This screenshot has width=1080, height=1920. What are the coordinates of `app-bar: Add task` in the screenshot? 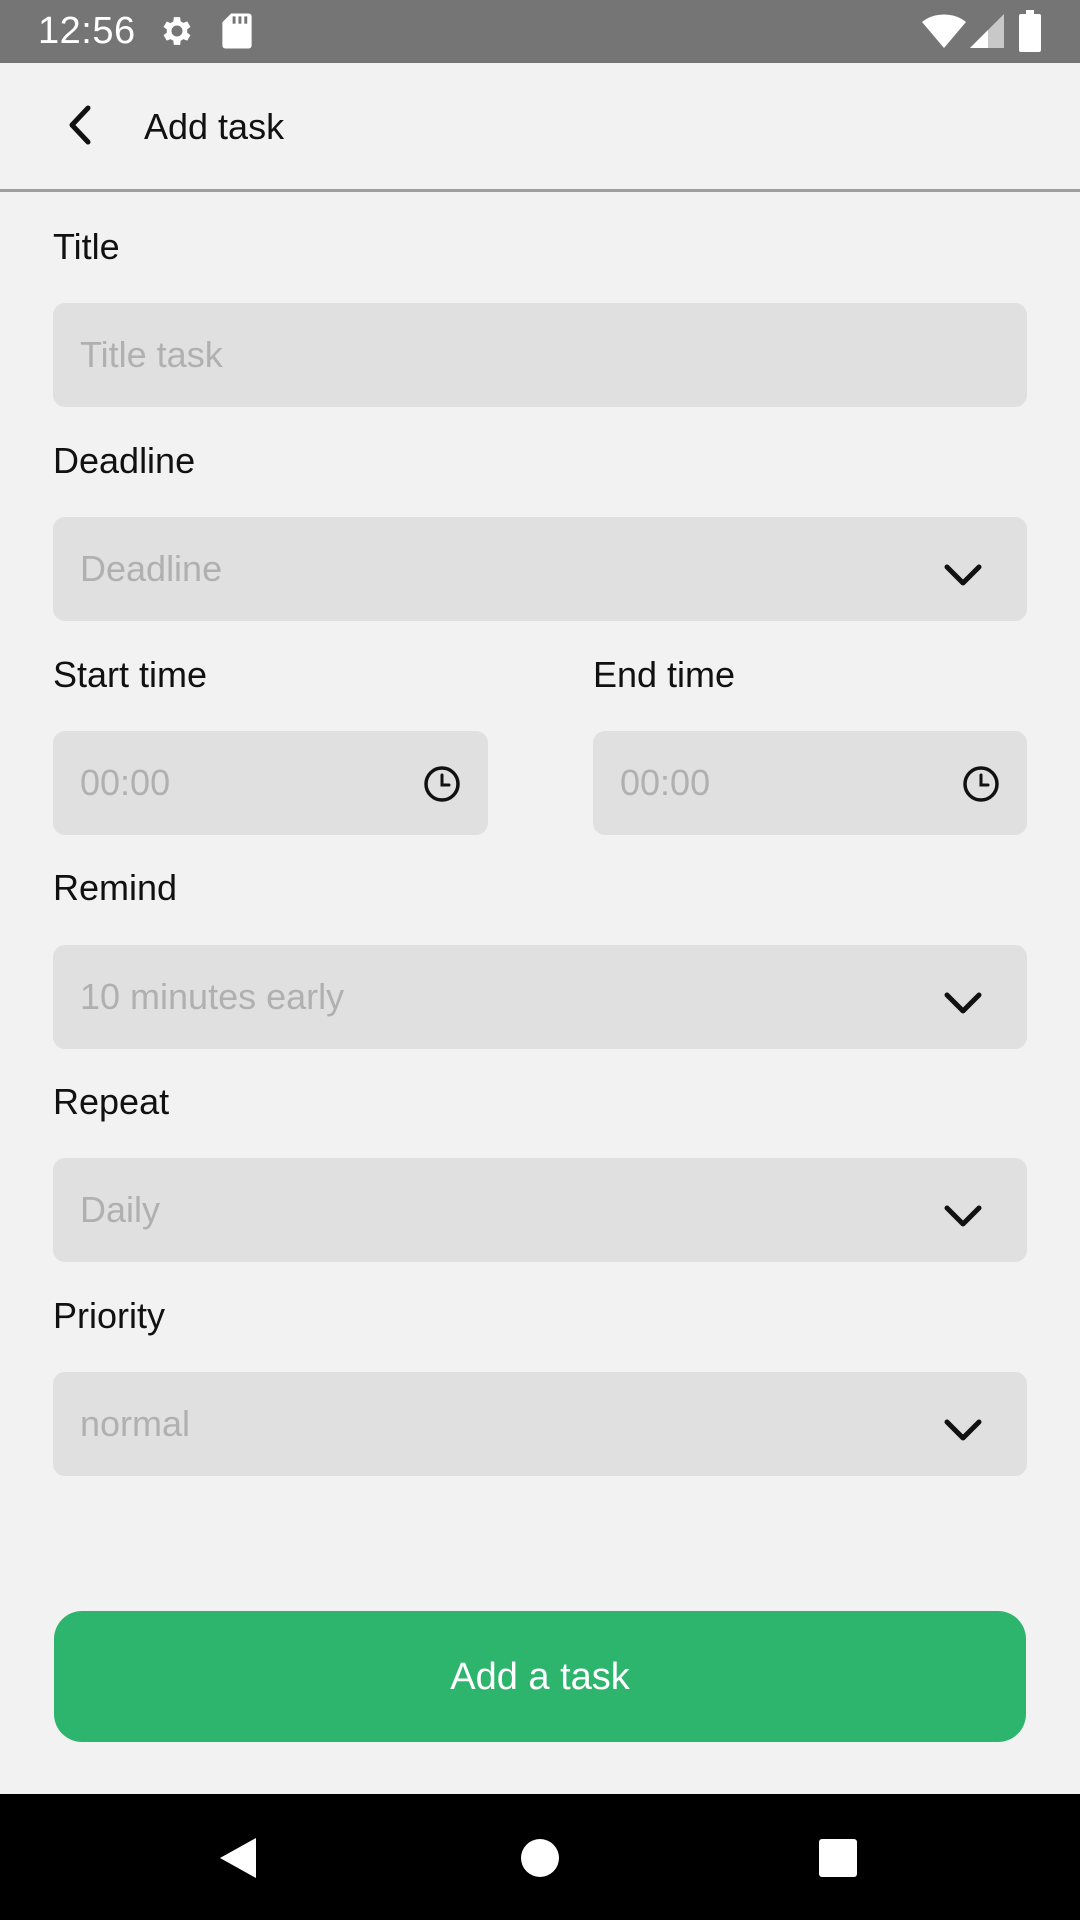 It's located at (540, 127).